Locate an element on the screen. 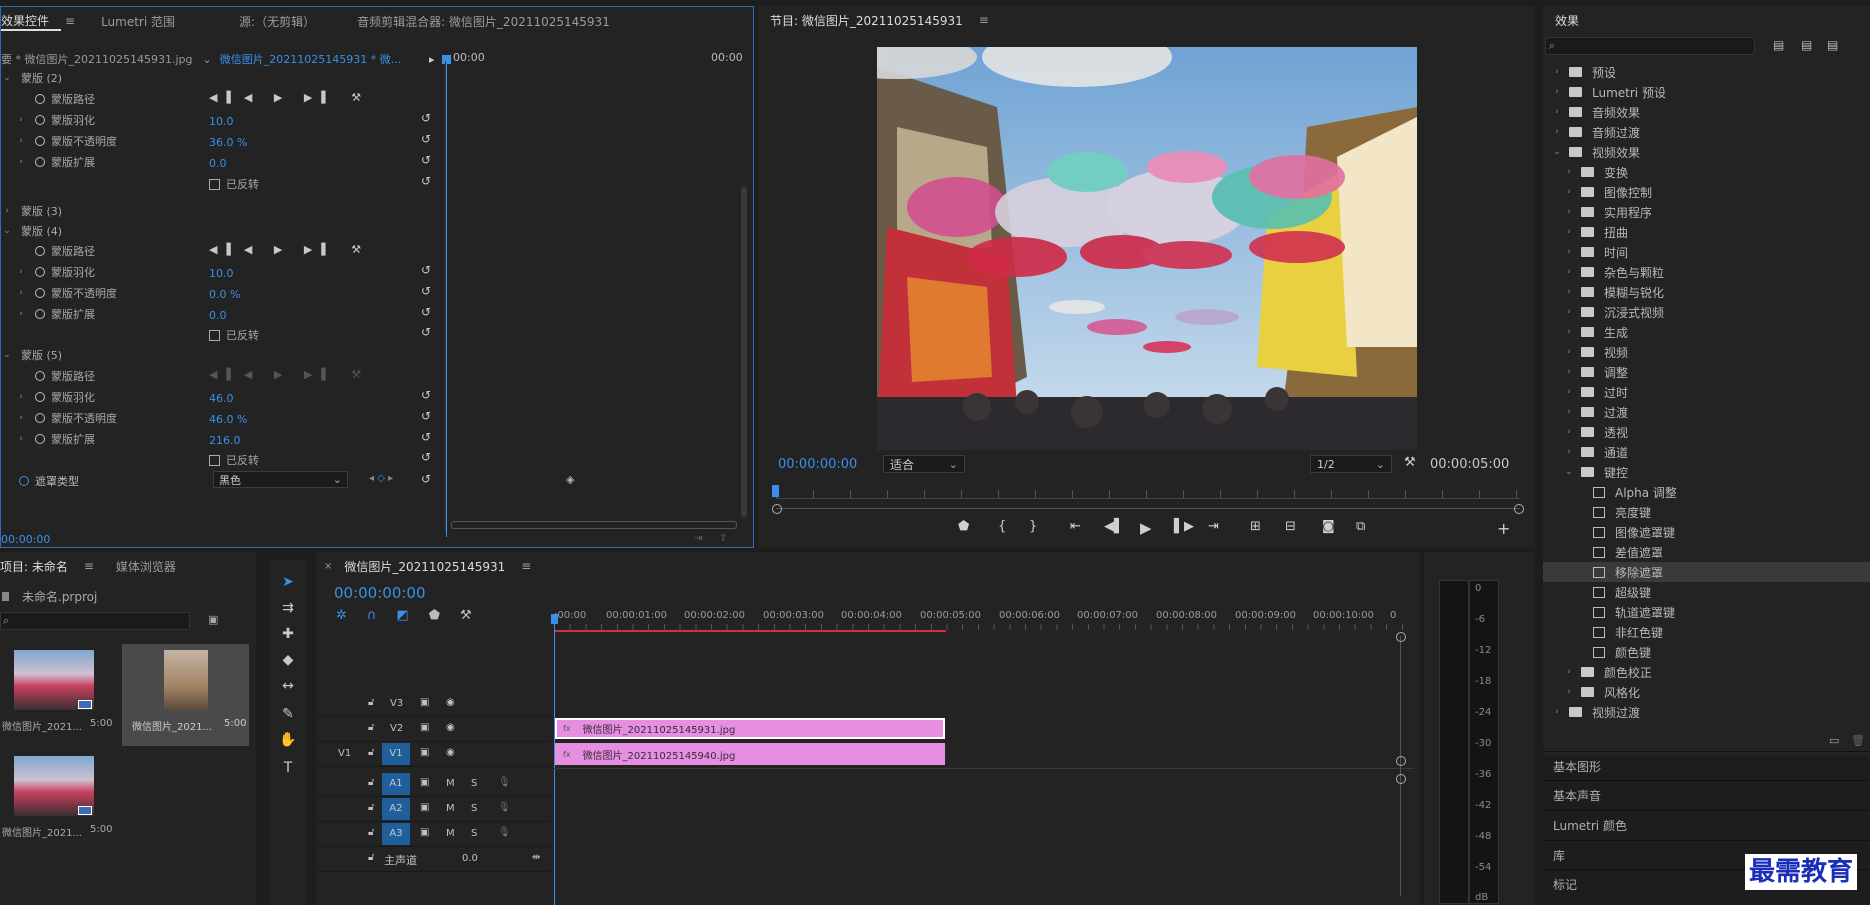 This screenshot has width=1870, height=905. panel-essential-graphics: 基本图形 is located at coordinates (1706, 765).